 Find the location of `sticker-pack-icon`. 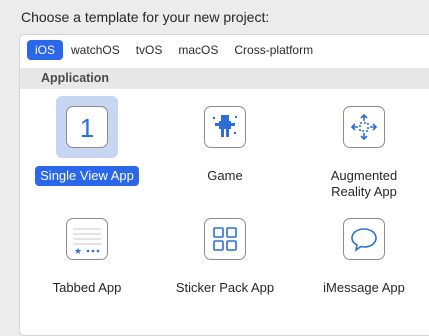

sticker-pack-icon is located at coordinates (225, 239).